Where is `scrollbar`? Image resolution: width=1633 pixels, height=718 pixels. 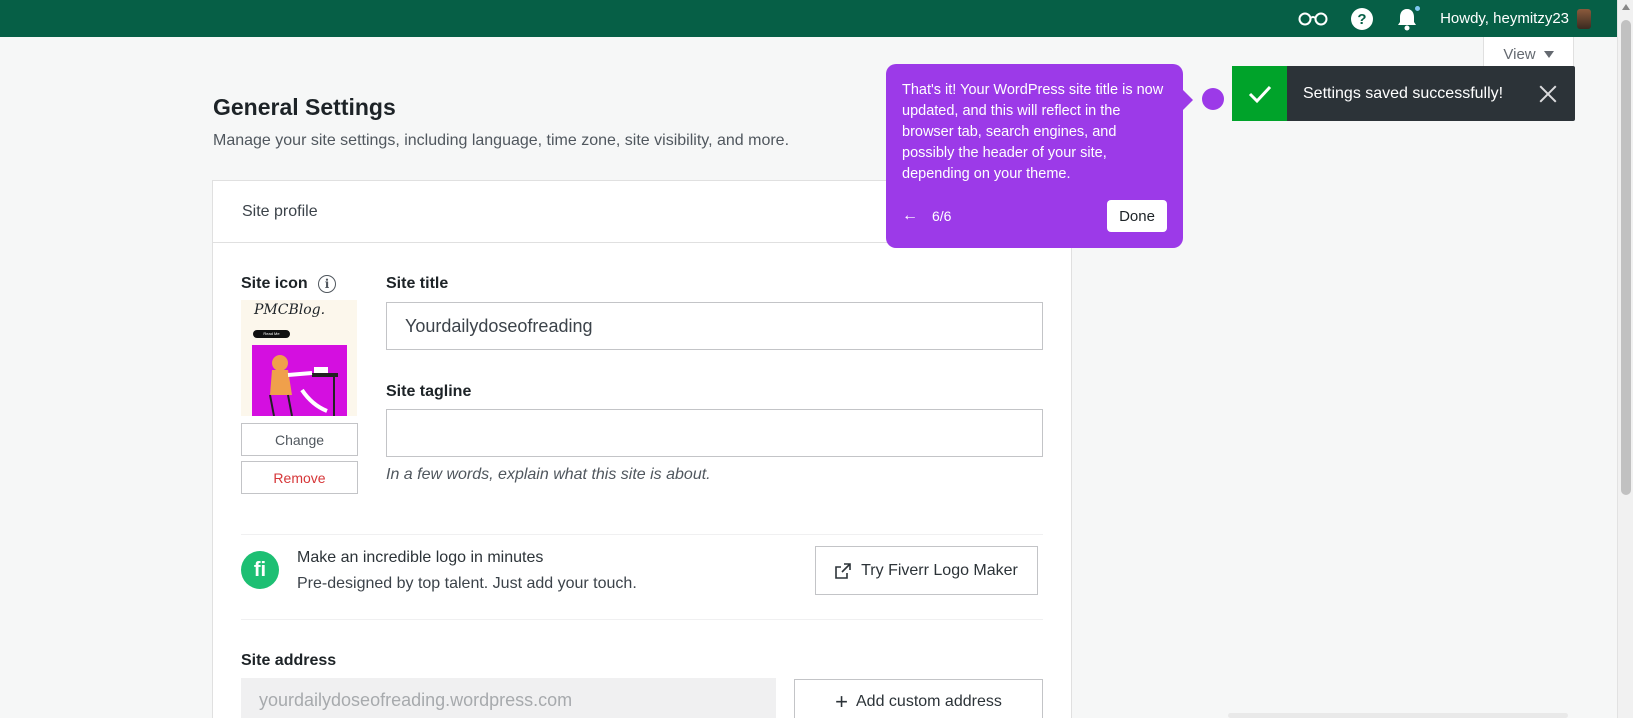 scrollbar is located at coordinates (1625, 359).